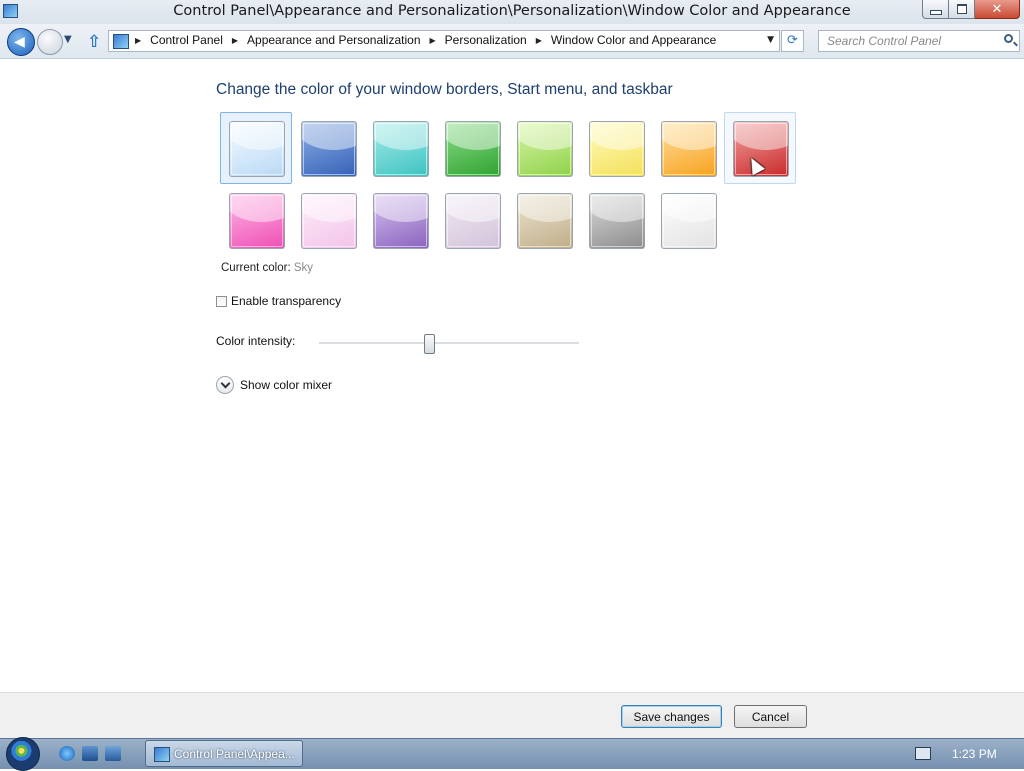  I want to click on current-color-label: Current color:, so click(256, 268).